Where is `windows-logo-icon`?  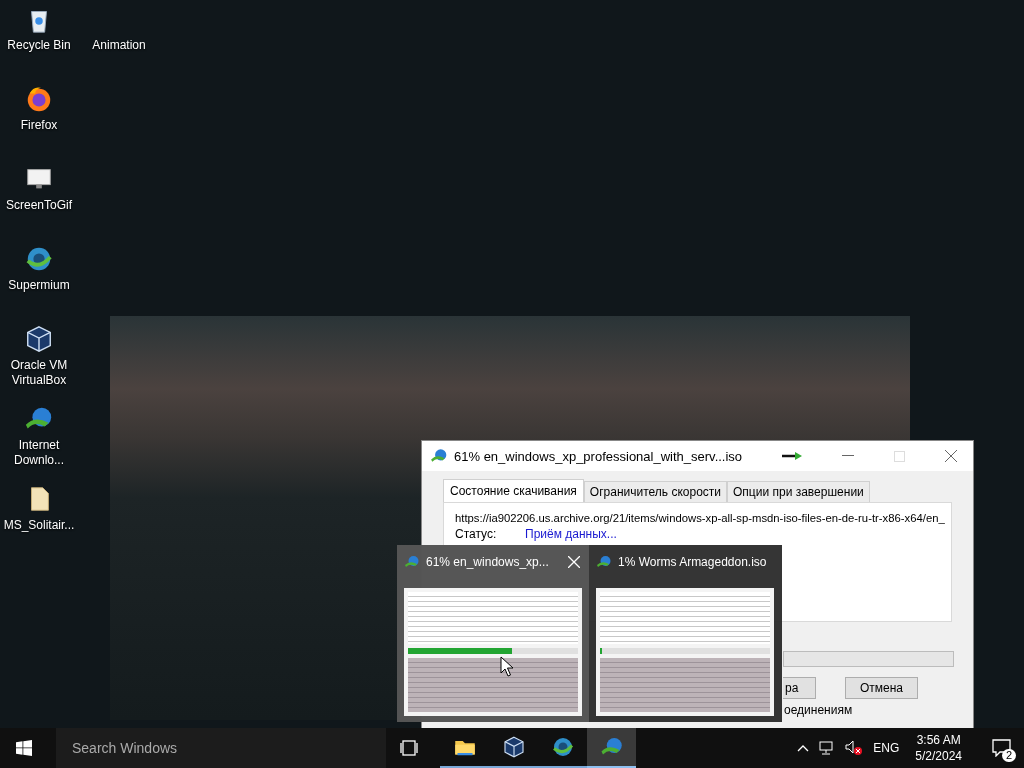
windows-logo-icon is located at coordinates (24, 748).